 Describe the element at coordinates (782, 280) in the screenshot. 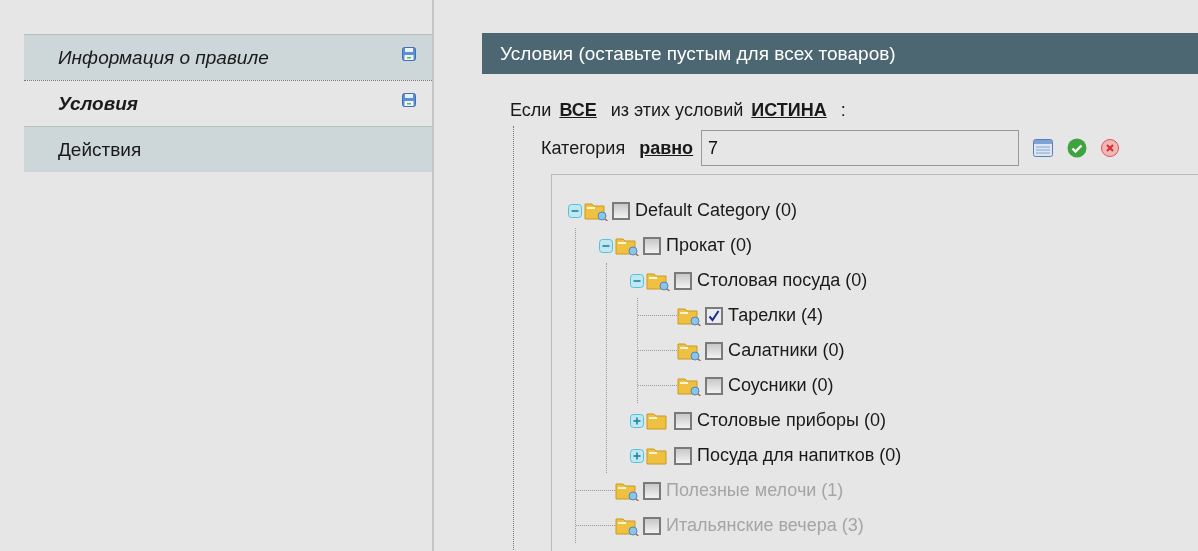

I see `category-label: Столовая посуда (0)` at that location.